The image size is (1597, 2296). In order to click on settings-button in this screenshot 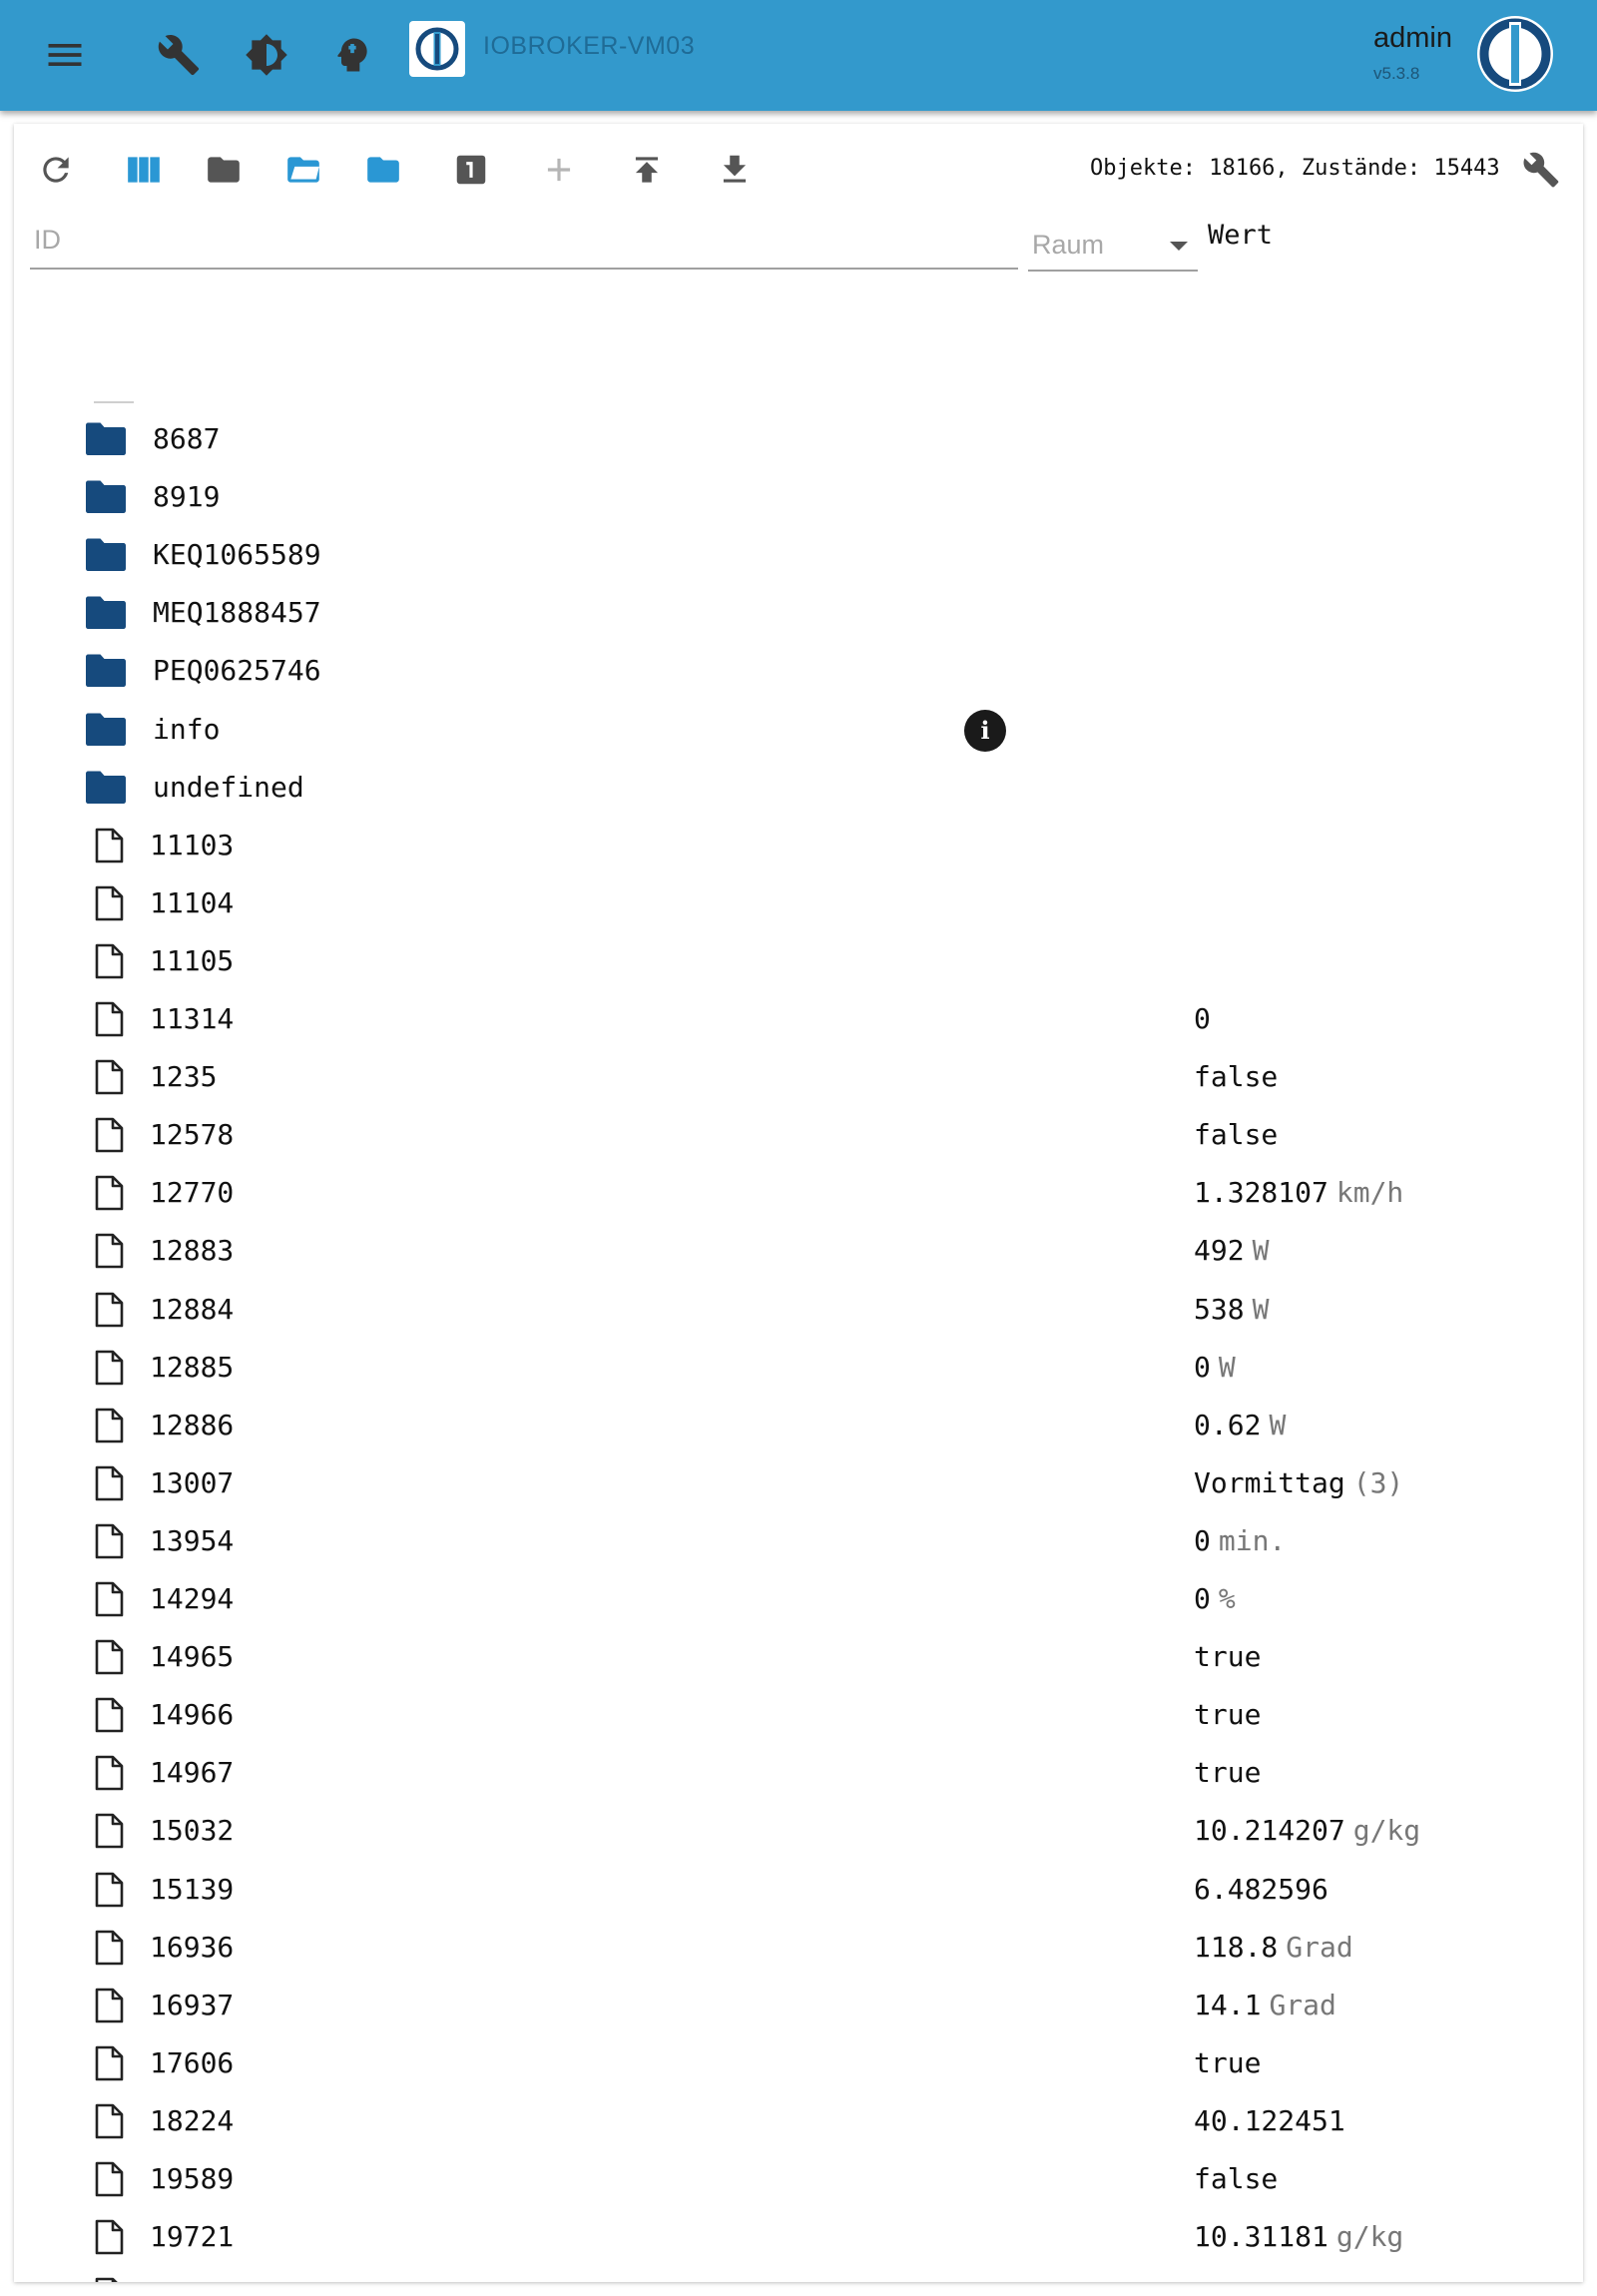, I will do `click(179, 55)`.